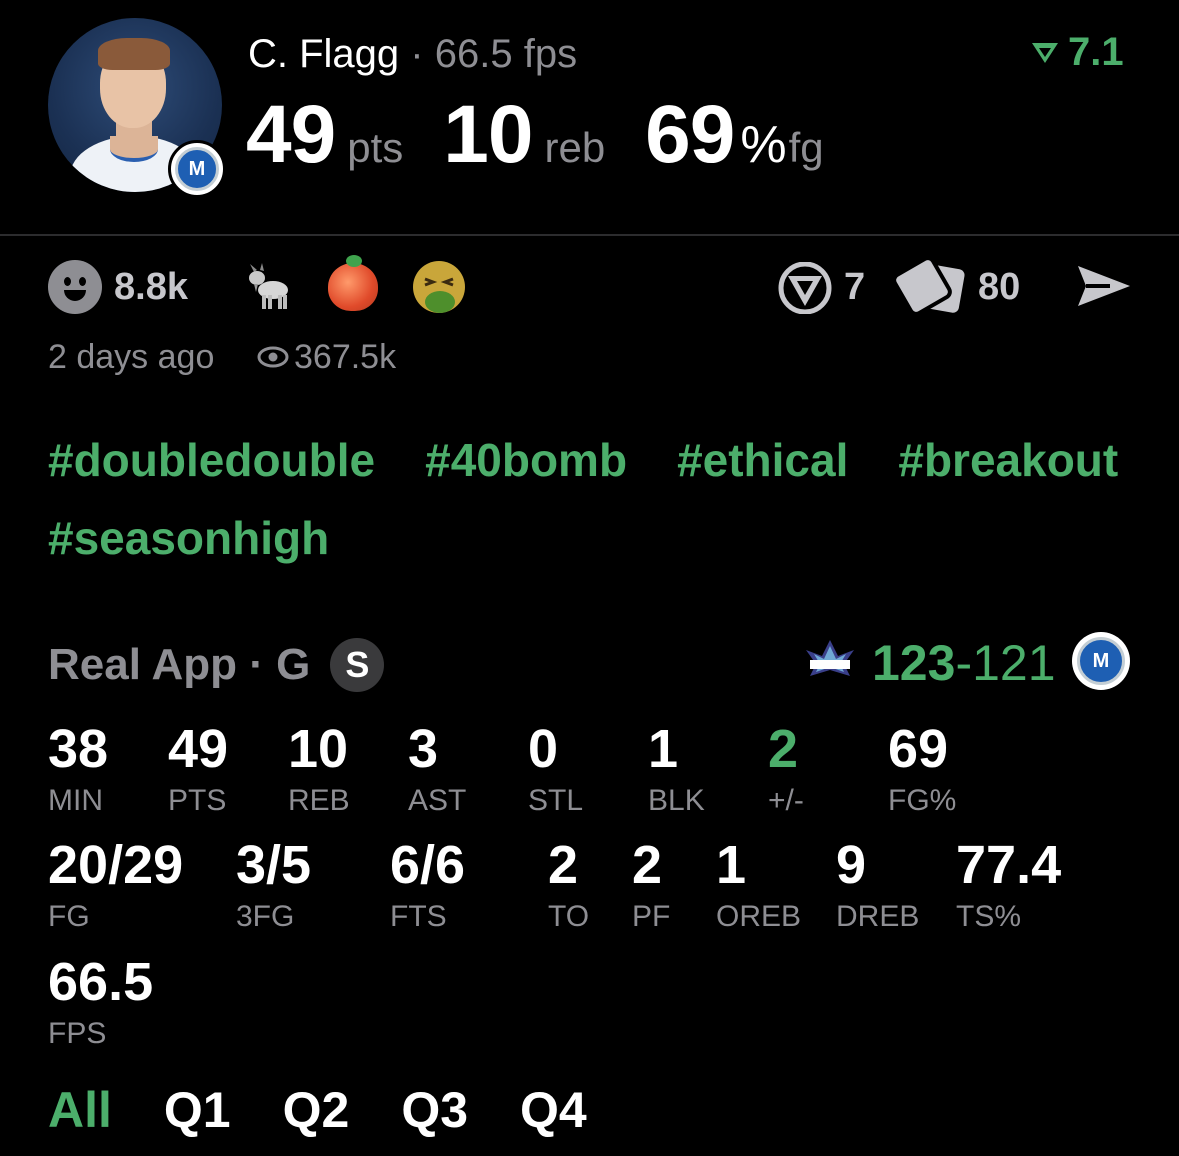 This screenshot has height=1156, width=1179. What do you see at coordinates (345, 357) in the screenshot?
I see `view-count: 367.5k` at bounding box center [345, 357].